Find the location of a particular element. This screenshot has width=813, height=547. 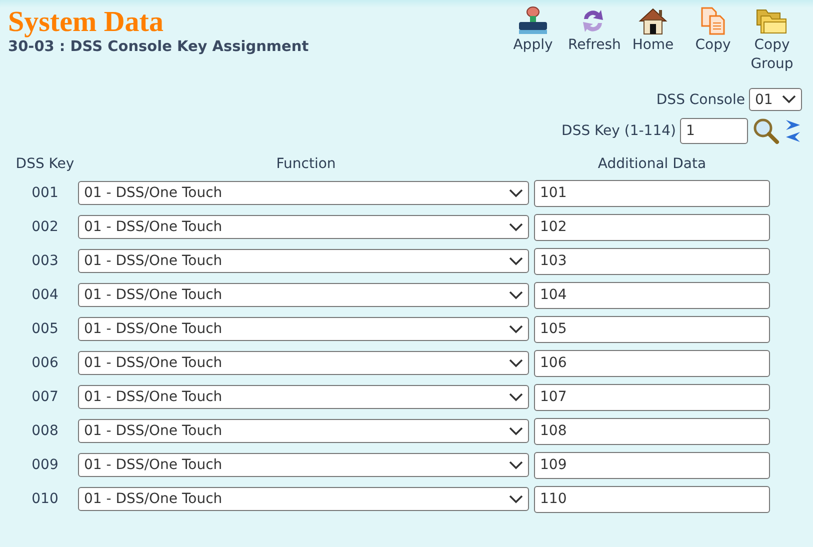

copy-group-button: Copy Group is located at coordinates (772, 40).